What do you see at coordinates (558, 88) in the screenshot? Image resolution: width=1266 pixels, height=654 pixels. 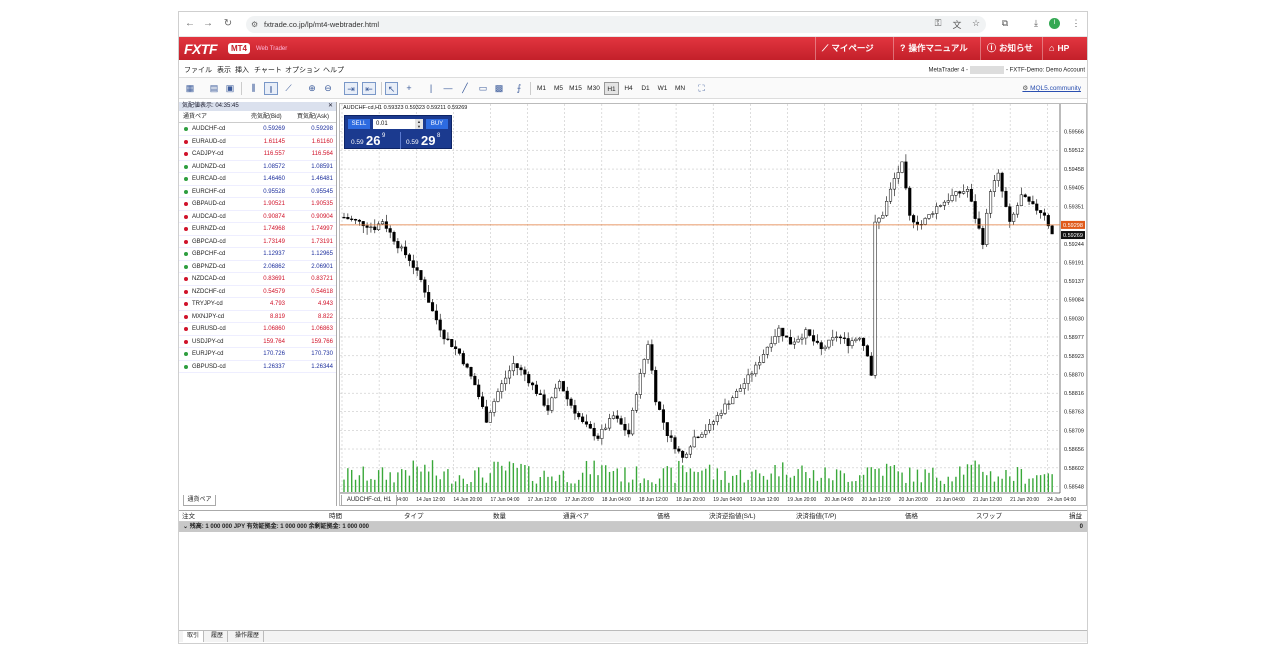 I see `tf-m5: M5` at bounding box center [558, 88].